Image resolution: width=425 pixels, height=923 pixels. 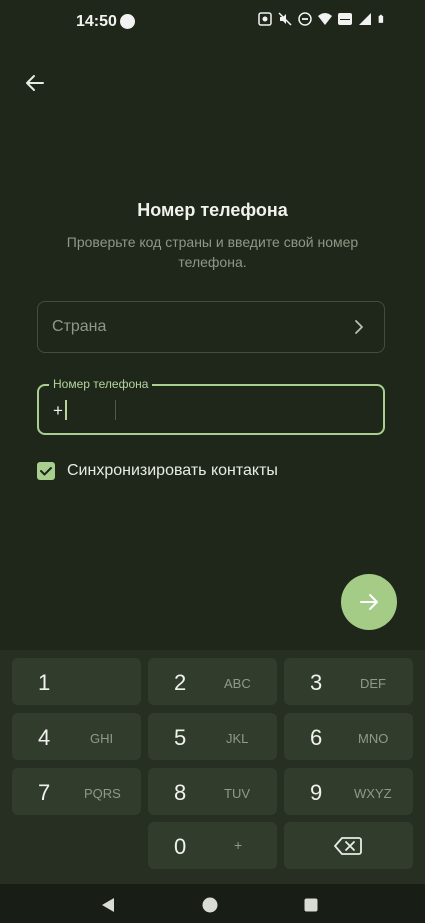 I want to click on key-digit: 7, so click(x=44, y=792).